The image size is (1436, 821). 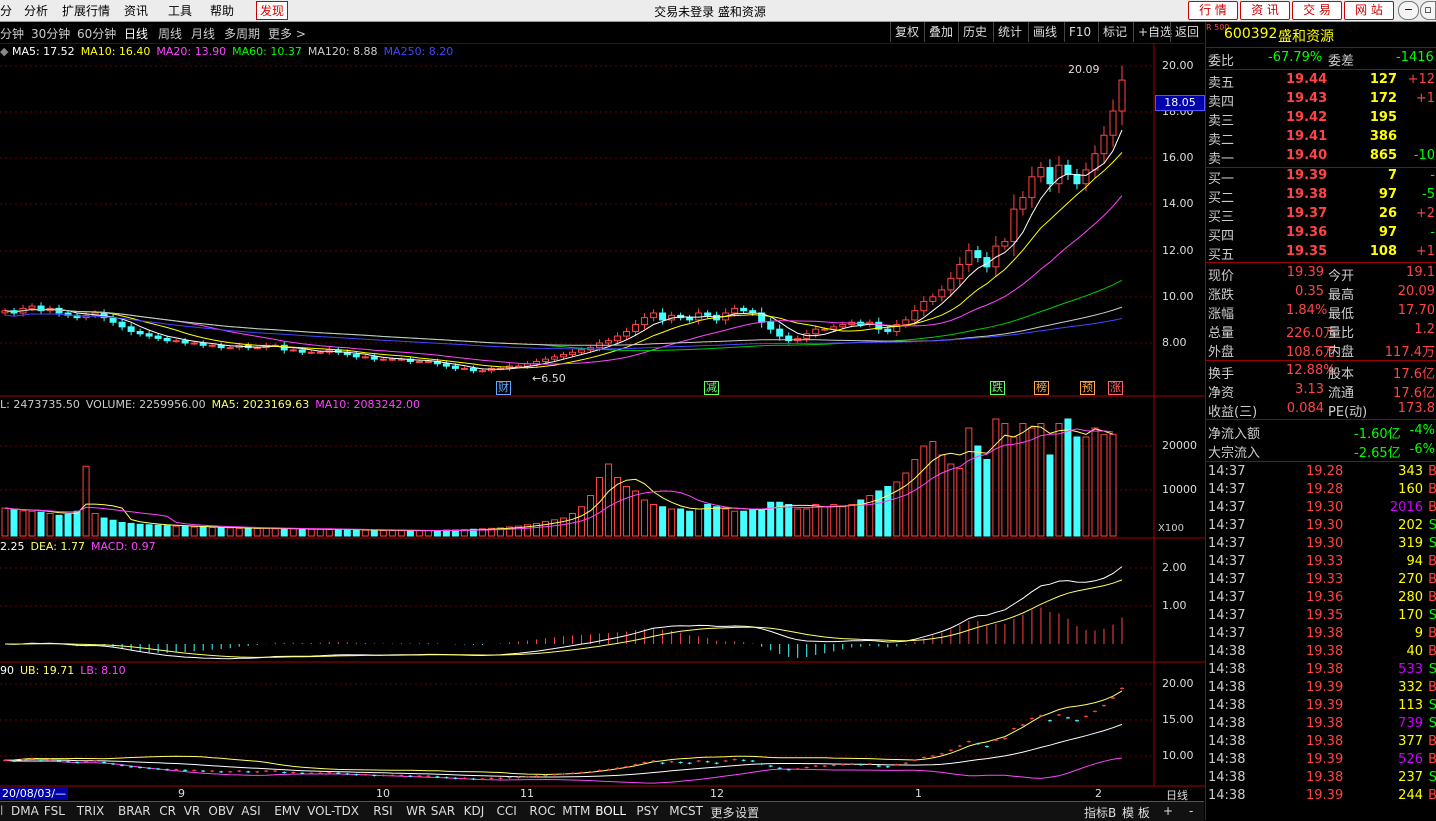 I want to click on menu-item-fen: 分, so click(x=6, y=10).